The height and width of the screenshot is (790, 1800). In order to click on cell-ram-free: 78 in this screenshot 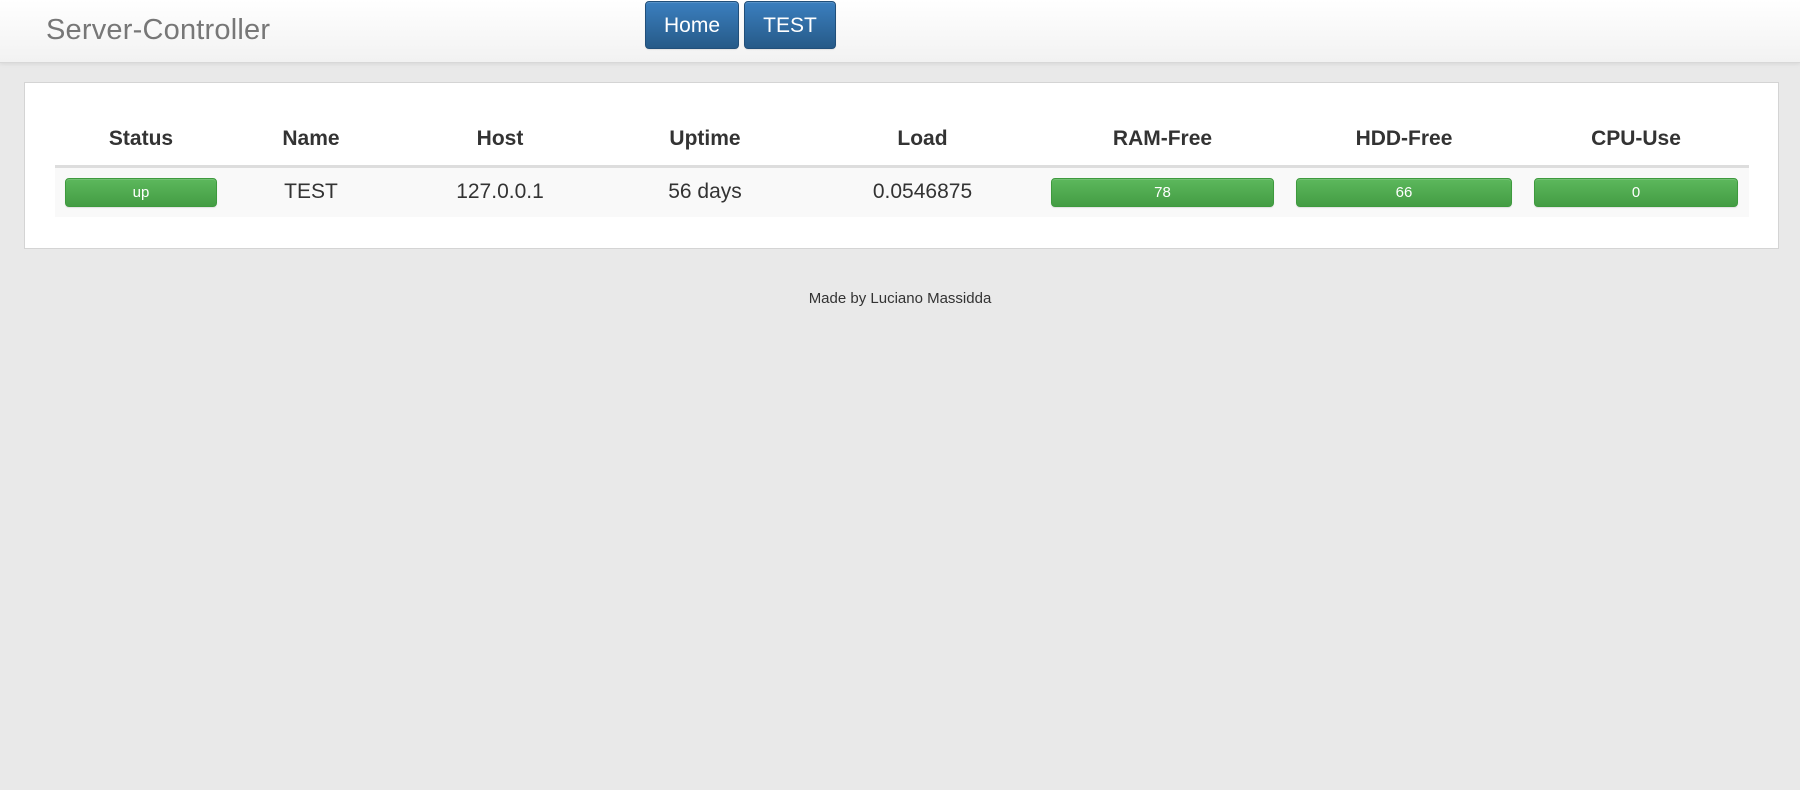, I will do `click(1162, 191)`.